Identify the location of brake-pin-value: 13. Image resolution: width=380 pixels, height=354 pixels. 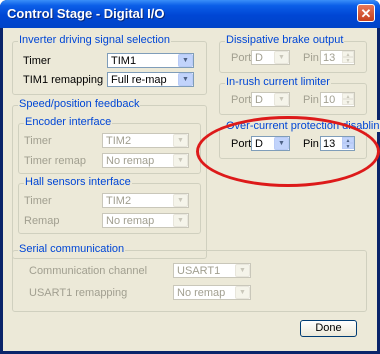
(329, 58).